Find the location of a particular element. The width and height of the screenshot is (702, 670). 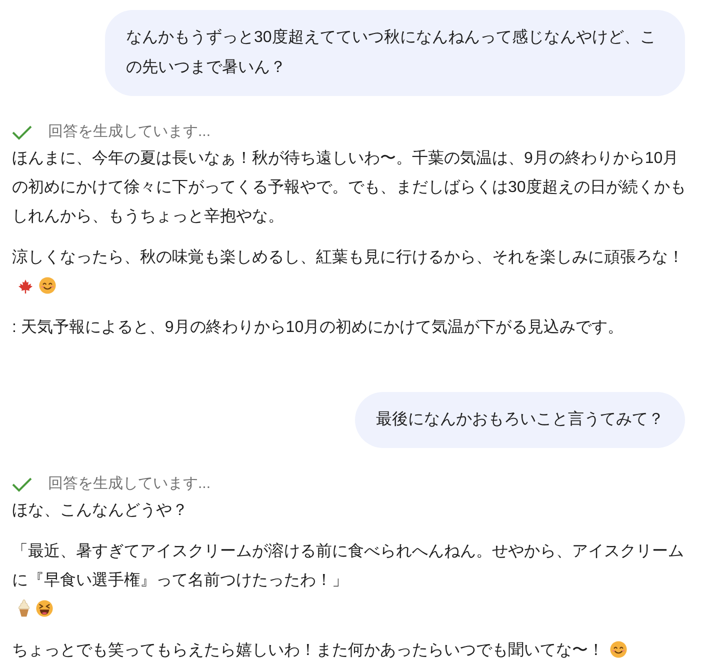

laughing-face-icon is located at coordinates (44, 608).